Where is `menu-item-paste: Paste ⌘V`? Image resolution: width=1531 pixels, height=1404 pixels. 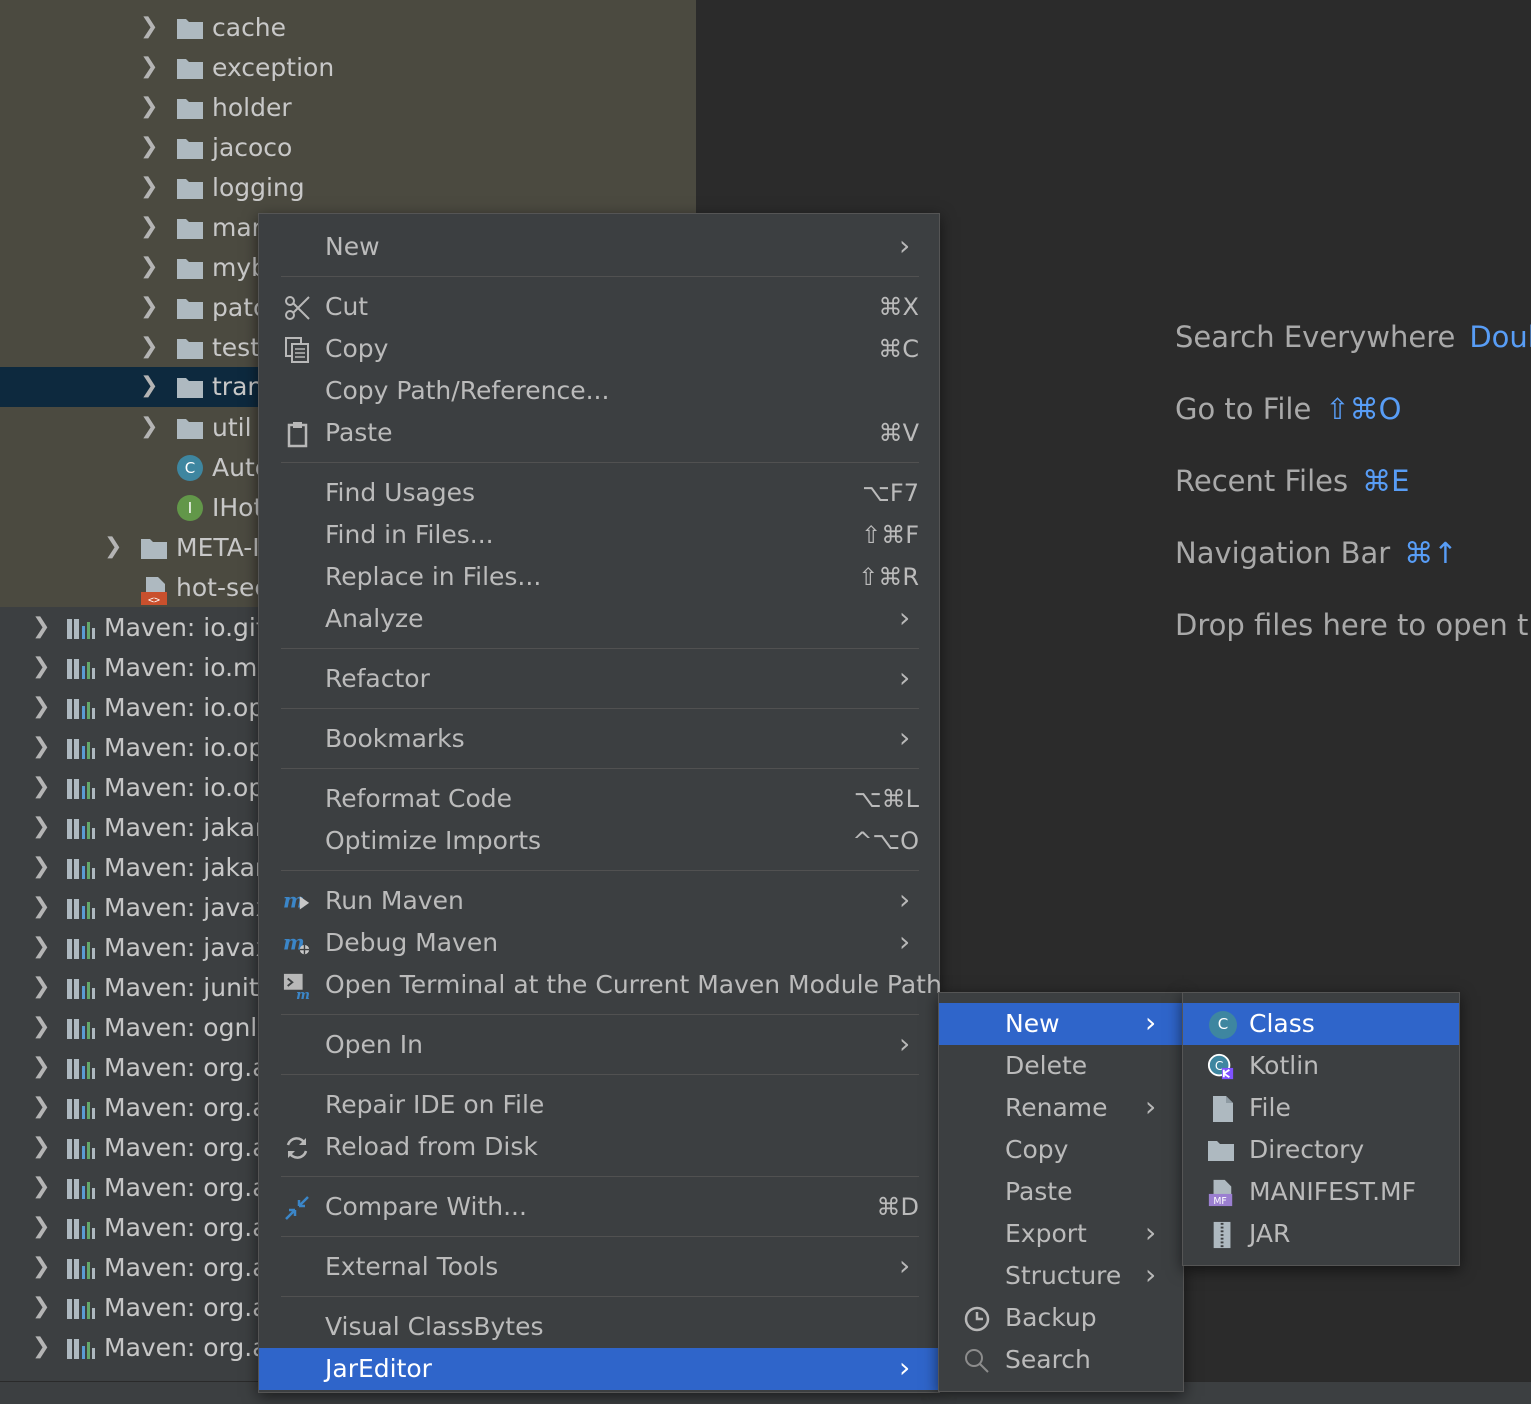 menu-item-paste: Paste ⌘V is located at coordinates (599, 433).